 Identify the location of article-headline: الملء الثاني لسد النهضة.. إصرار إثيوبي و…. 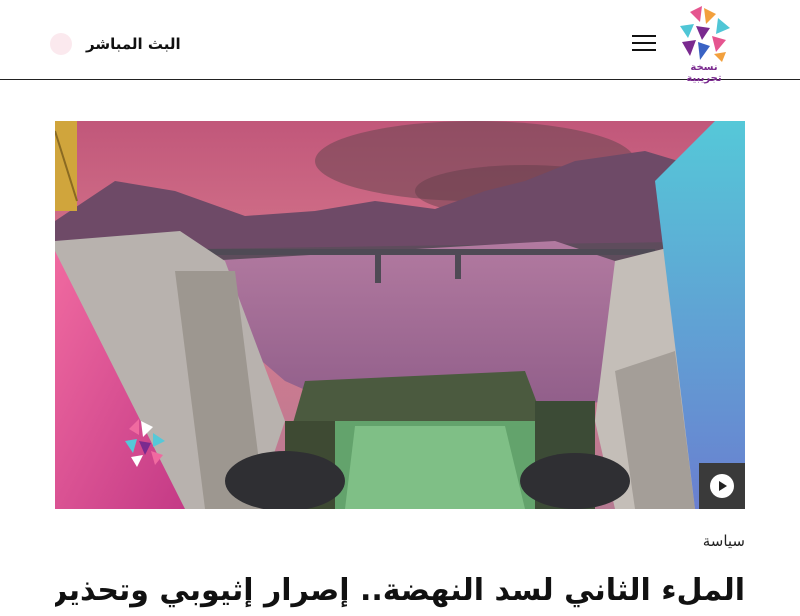
(400, 591).